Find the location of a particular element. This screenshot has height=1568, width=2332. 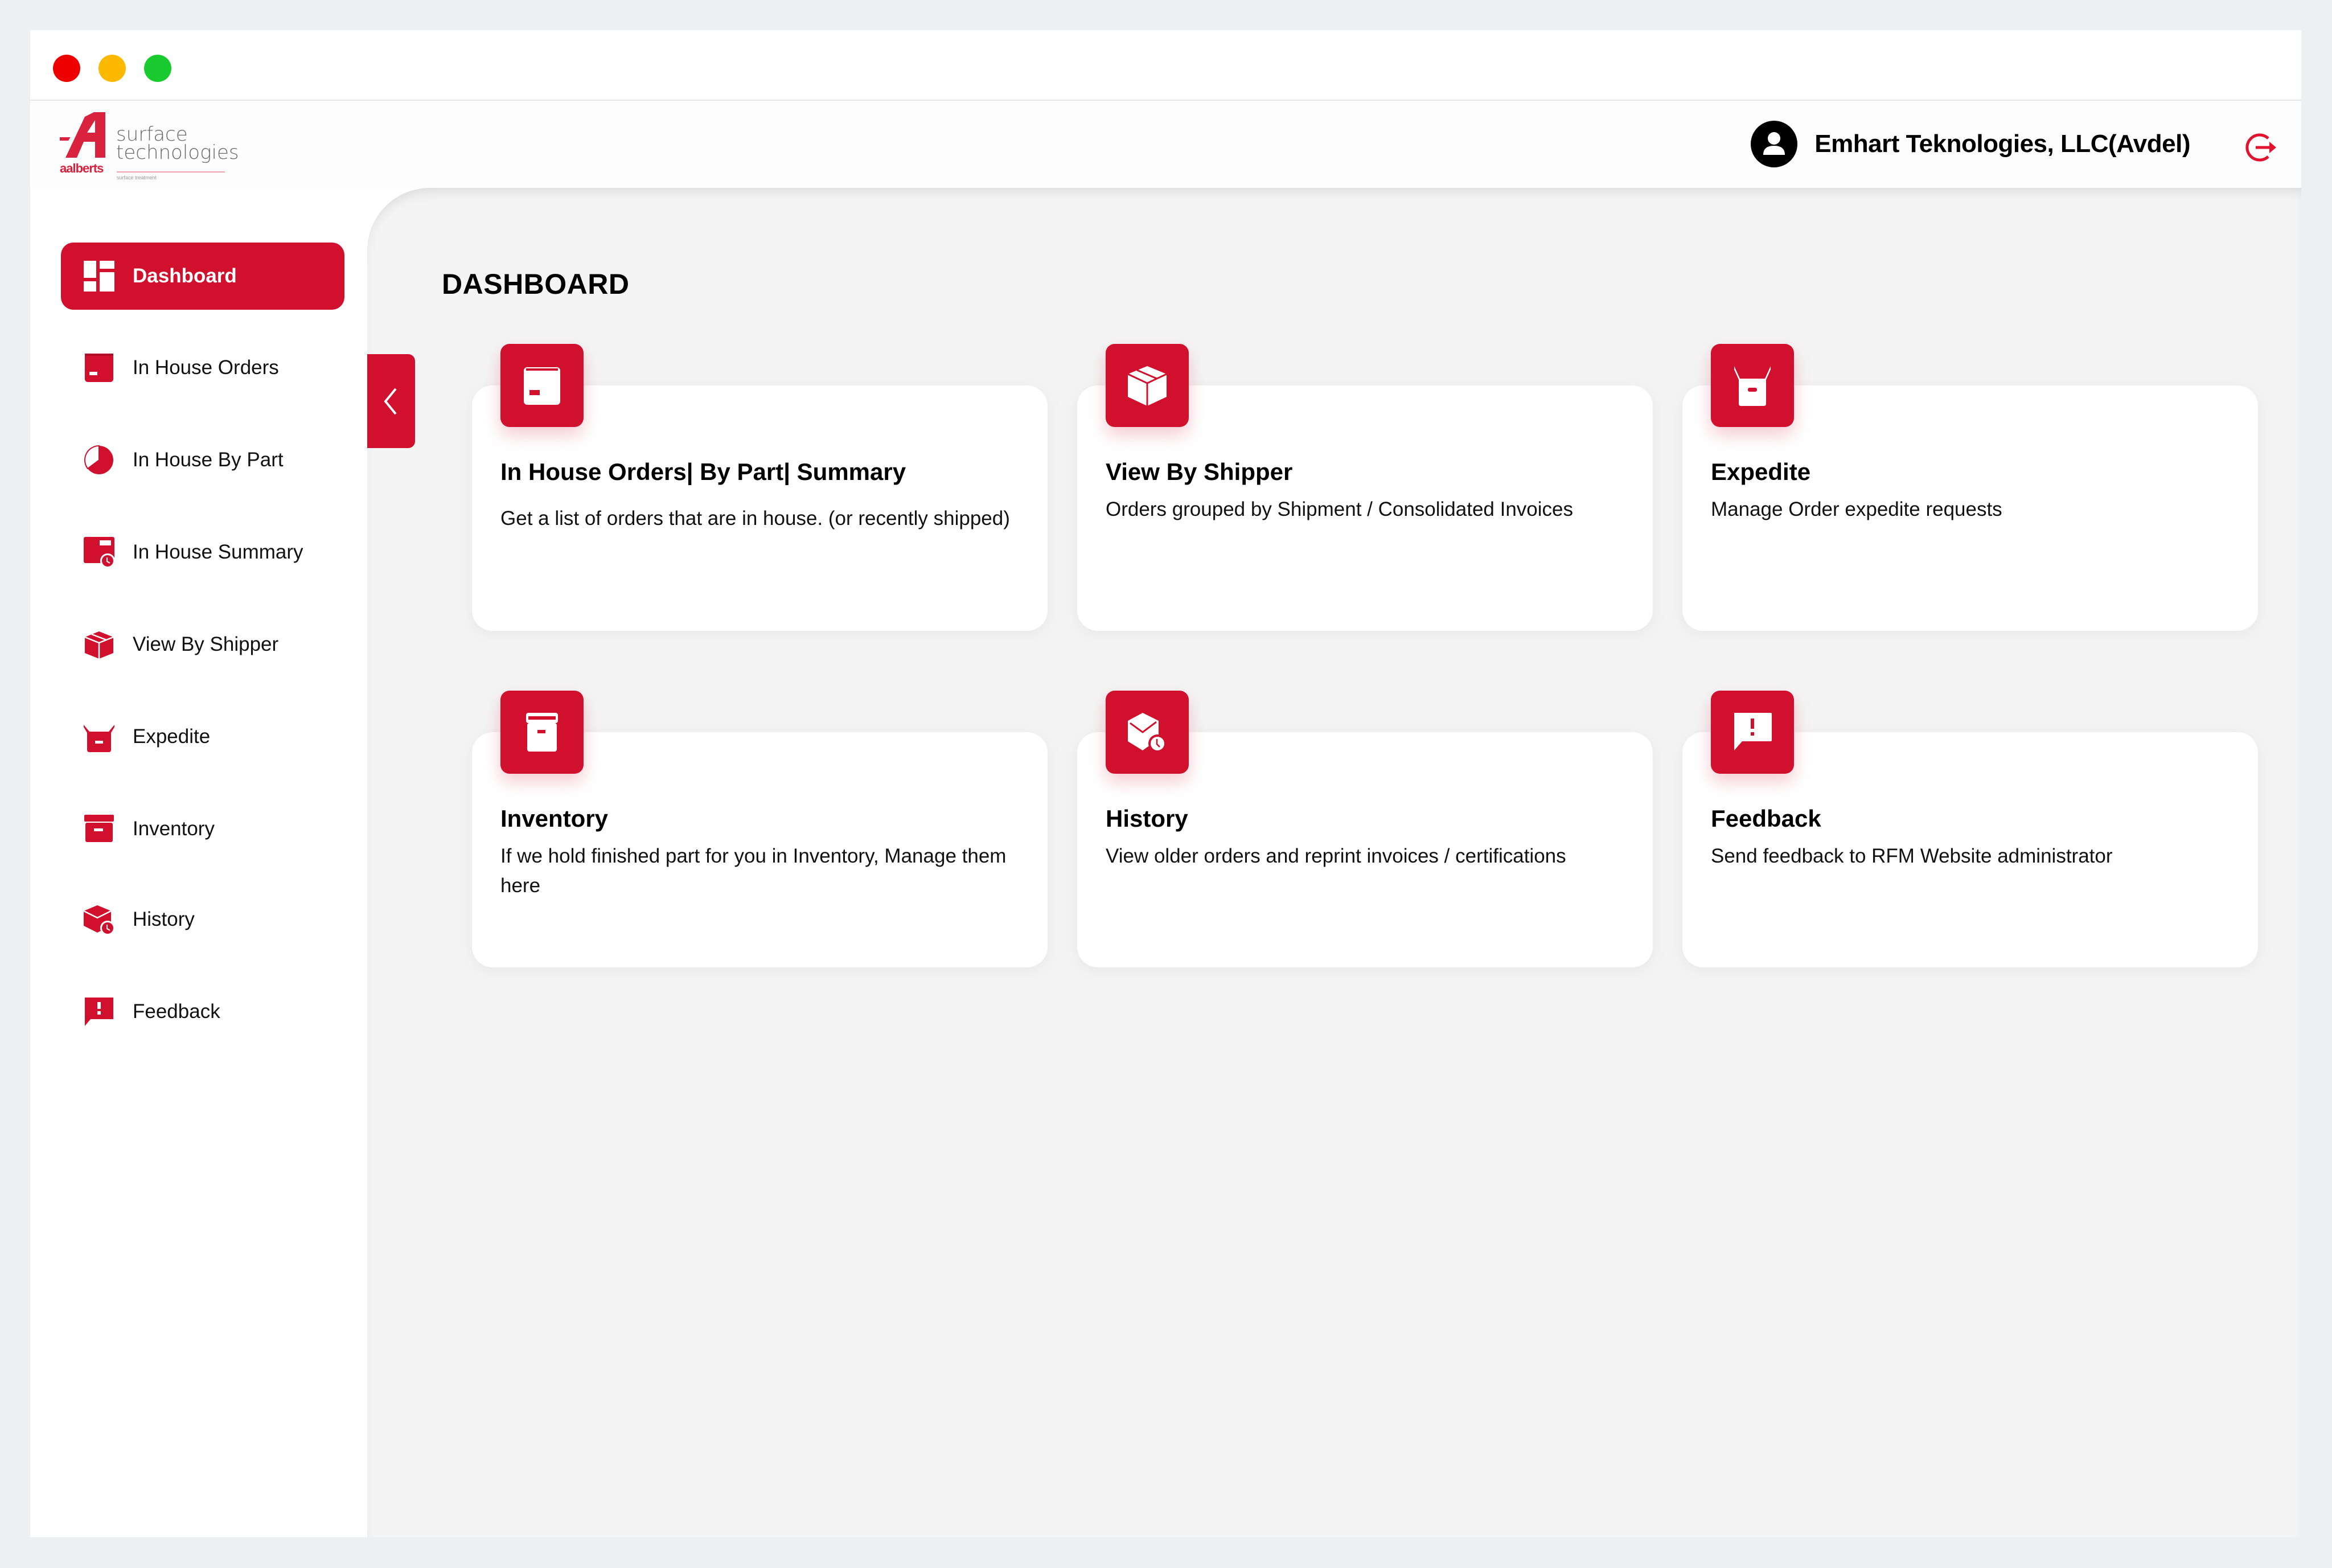

chevron-left-icon is located at coordinates (390, 401).